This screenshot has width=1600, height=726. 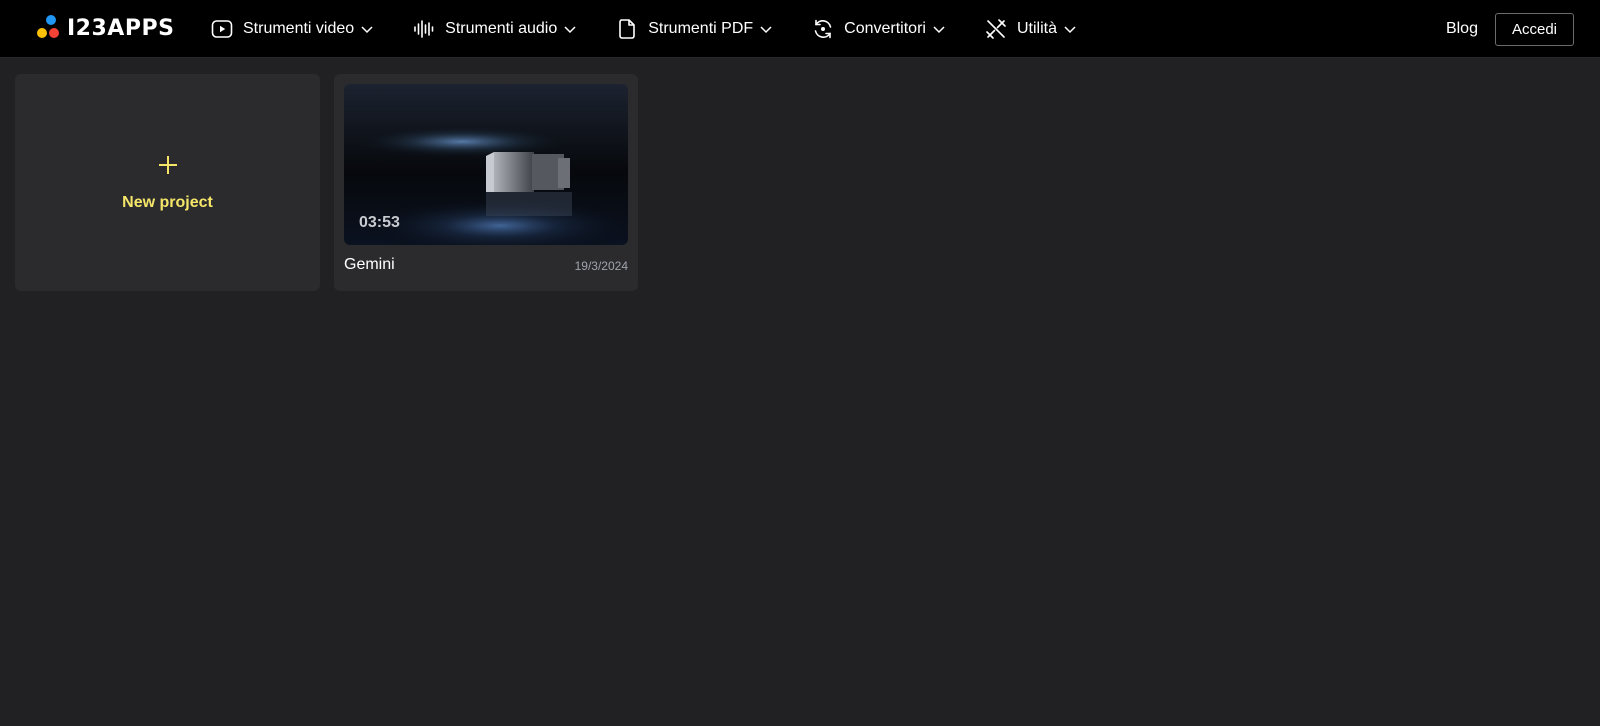 What do you see at coordinates (299, 28) in the screenshot?
I see `nav-video-tools-label: Strumenti video` at bounding box center [299, 28].